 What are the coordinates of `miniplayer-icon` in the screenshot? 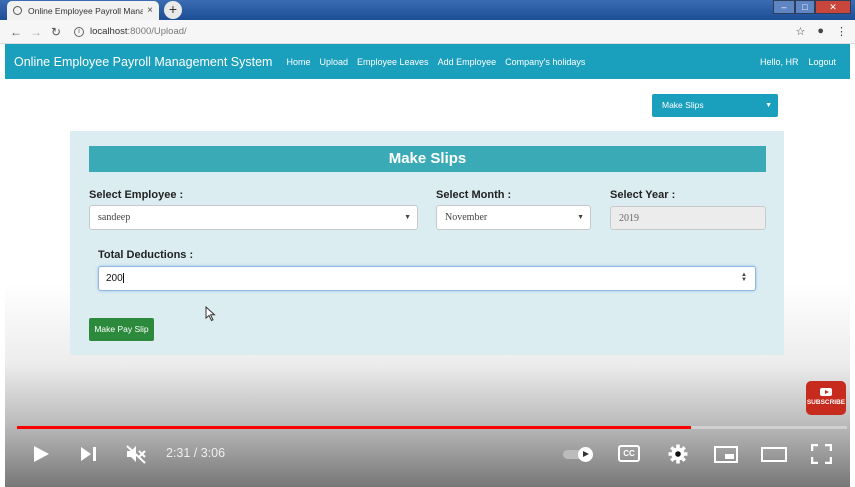 It's located at (726, 454).